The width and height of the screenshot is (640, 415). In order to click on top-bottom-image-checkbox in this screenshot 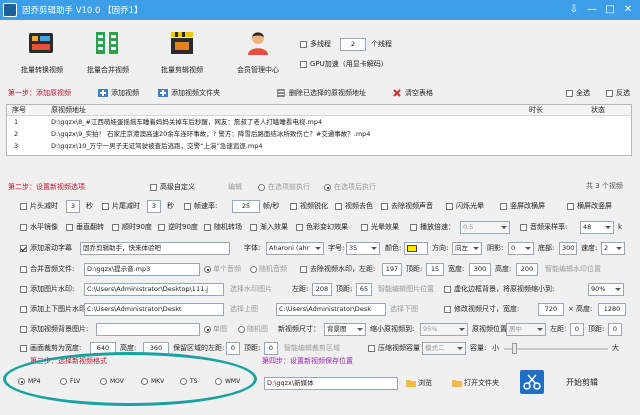, I will do `click(23, 309)`.